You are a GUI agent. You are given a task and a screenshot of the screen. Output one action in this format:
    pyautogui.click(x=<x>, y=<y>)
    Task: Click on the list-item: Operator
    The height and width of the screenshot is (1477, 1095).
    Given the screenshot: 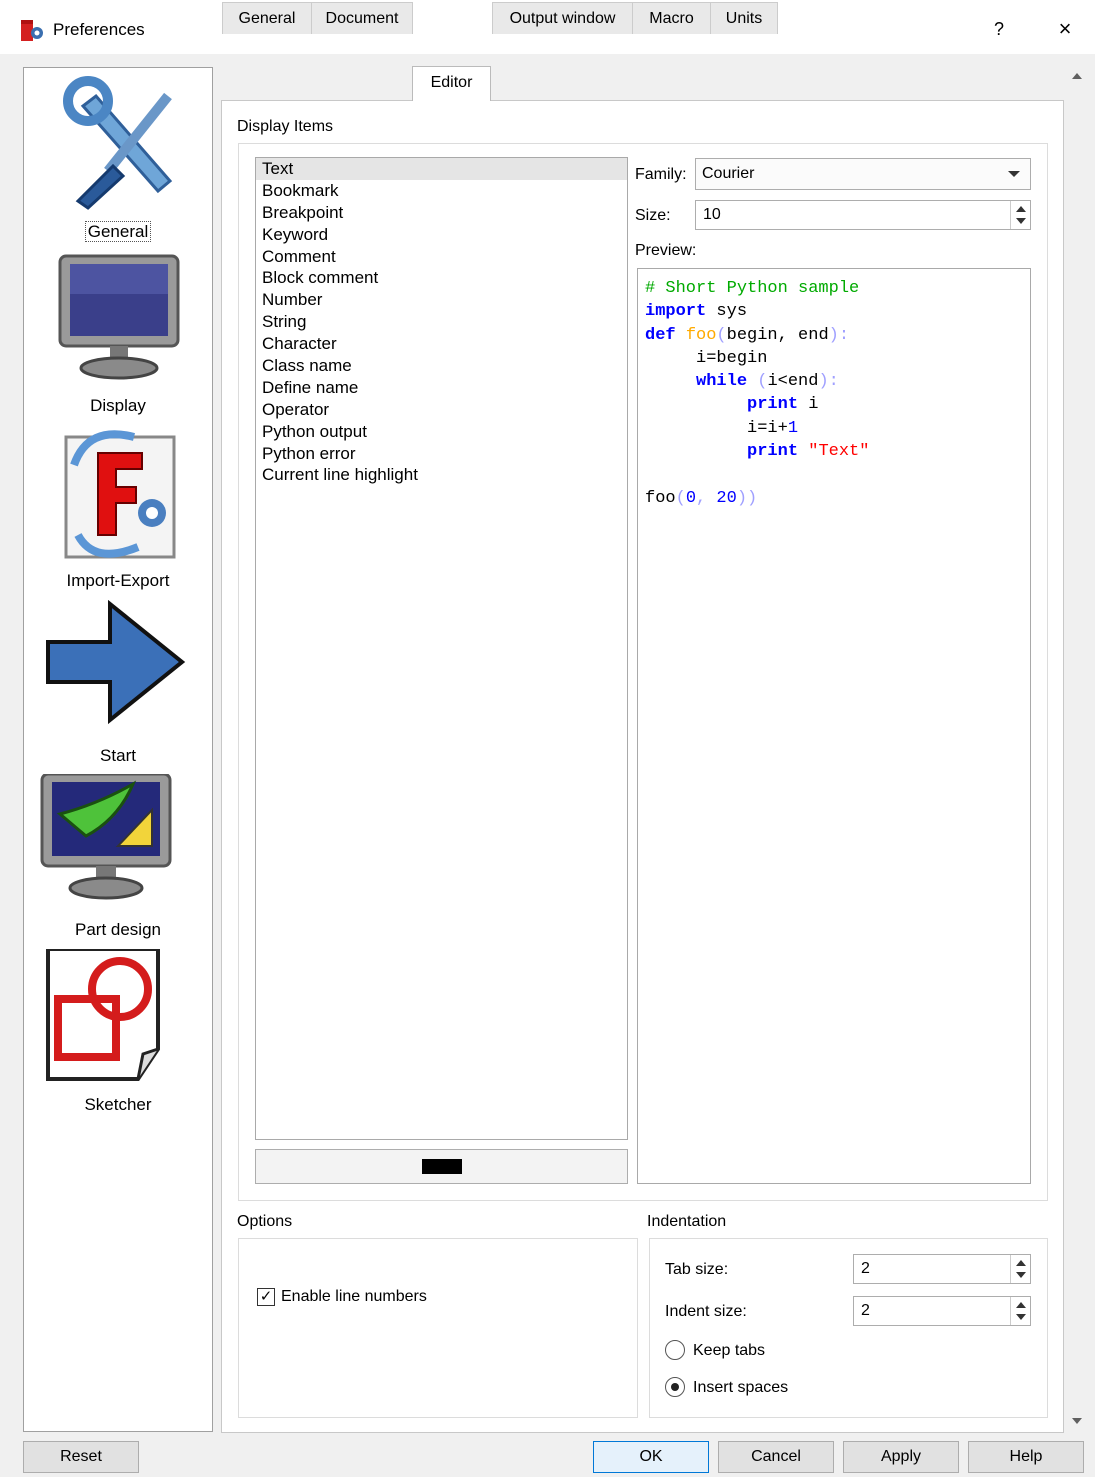 What is the action you would take?
    pyautogui.click(x=441, y=410)
    